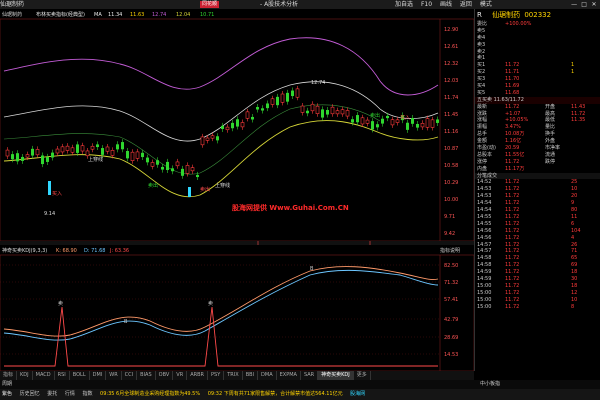 Image resolution: width=600 pixels, height=400 pixels. Describe the element at coordinates (537, 79) in the screenshot. I see `order-book-row: 买3 11.70` at that location.